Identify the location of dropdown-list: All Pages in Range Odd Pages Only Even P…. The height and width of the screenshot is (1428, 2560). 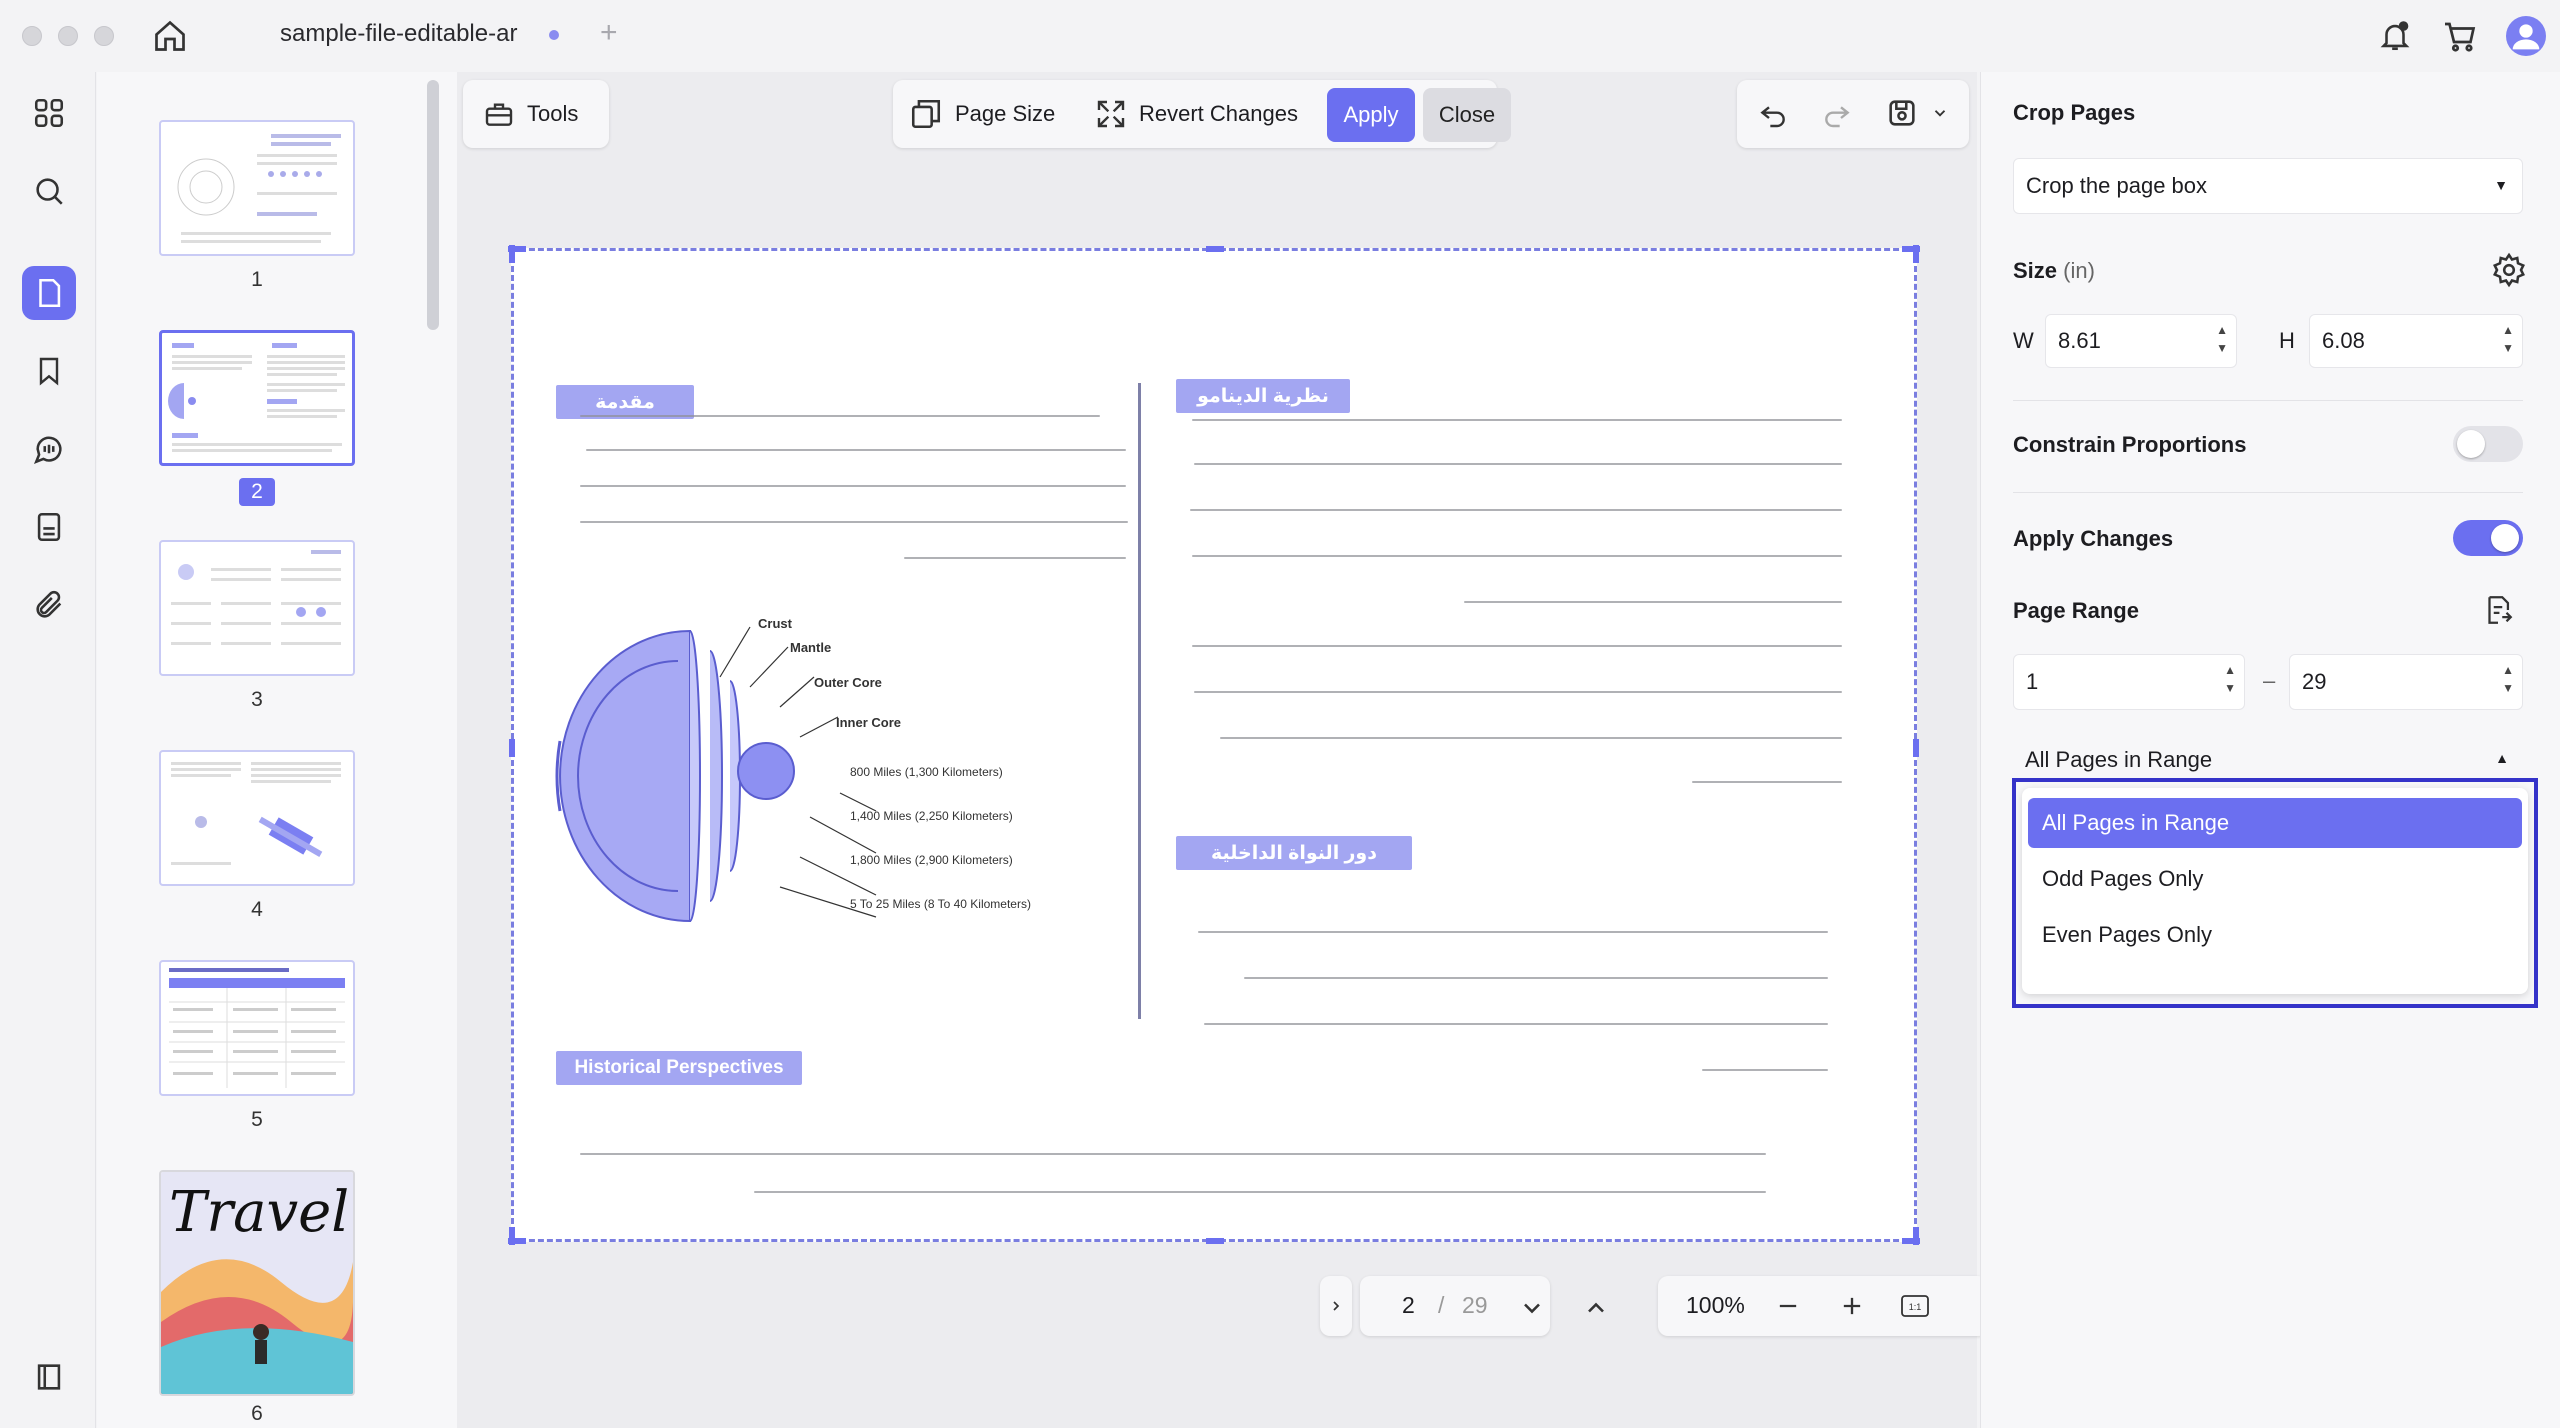
(2275, 891).